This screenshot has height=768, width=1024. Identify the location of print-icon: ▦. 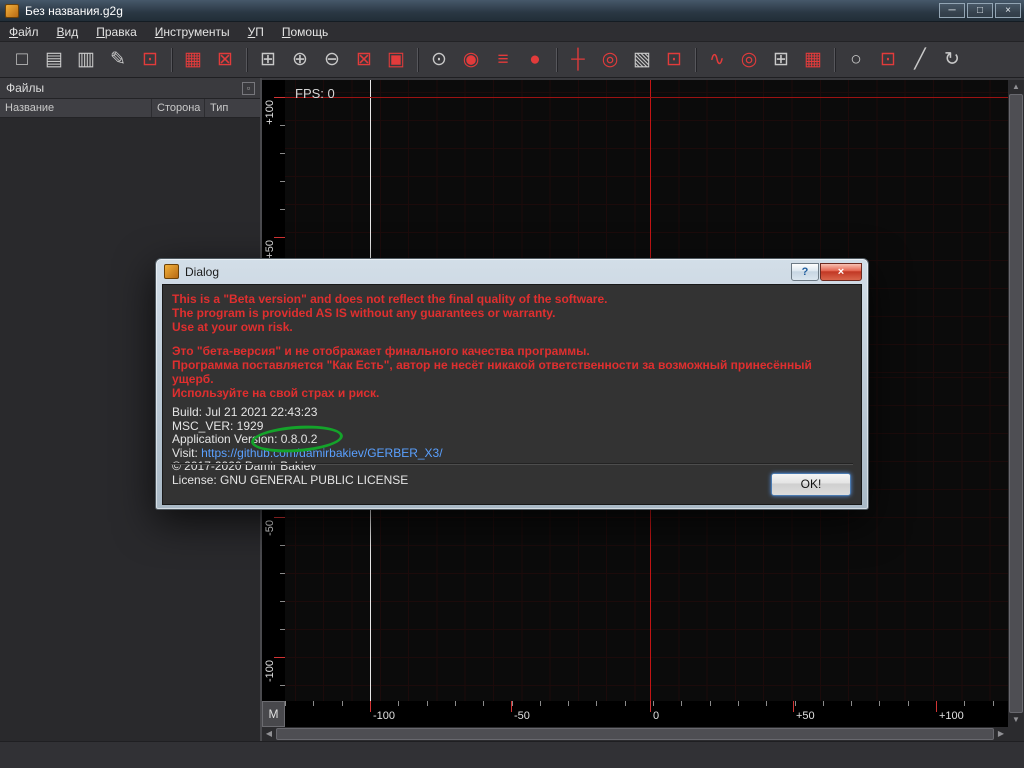
(193, 60).